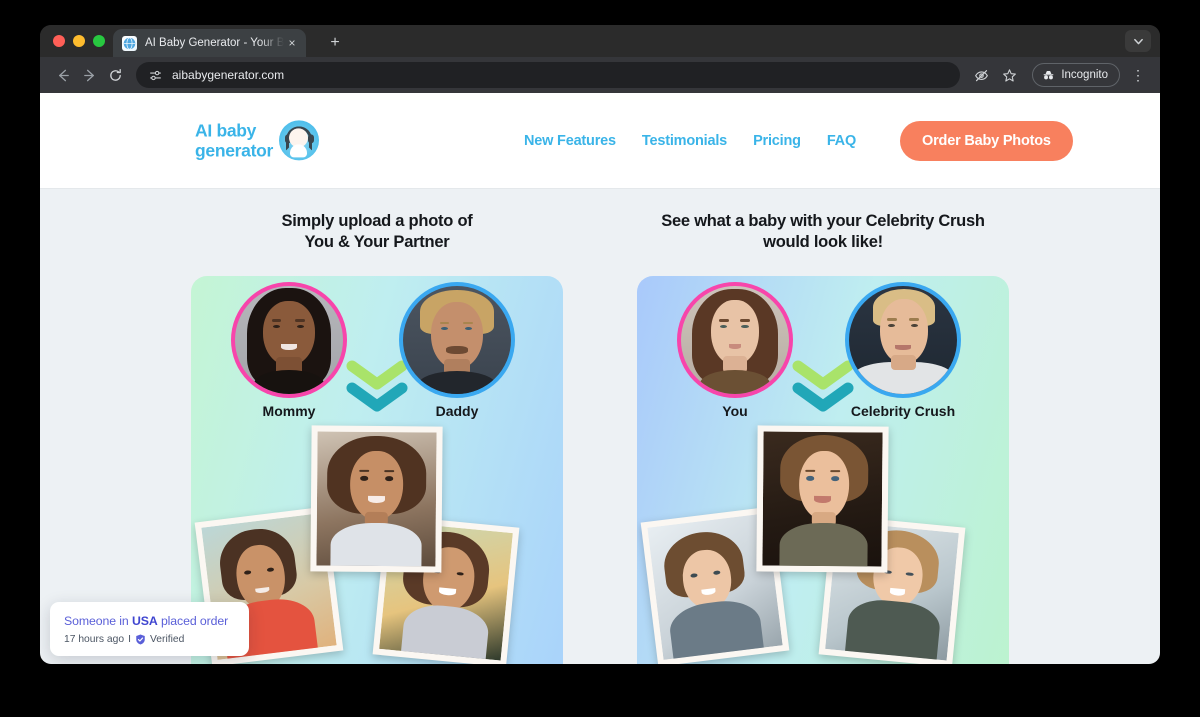 The height and width of the screenshot is (717, 1200). I want to click on parent-avatar-daddy: Daddy, so click(457, 350).